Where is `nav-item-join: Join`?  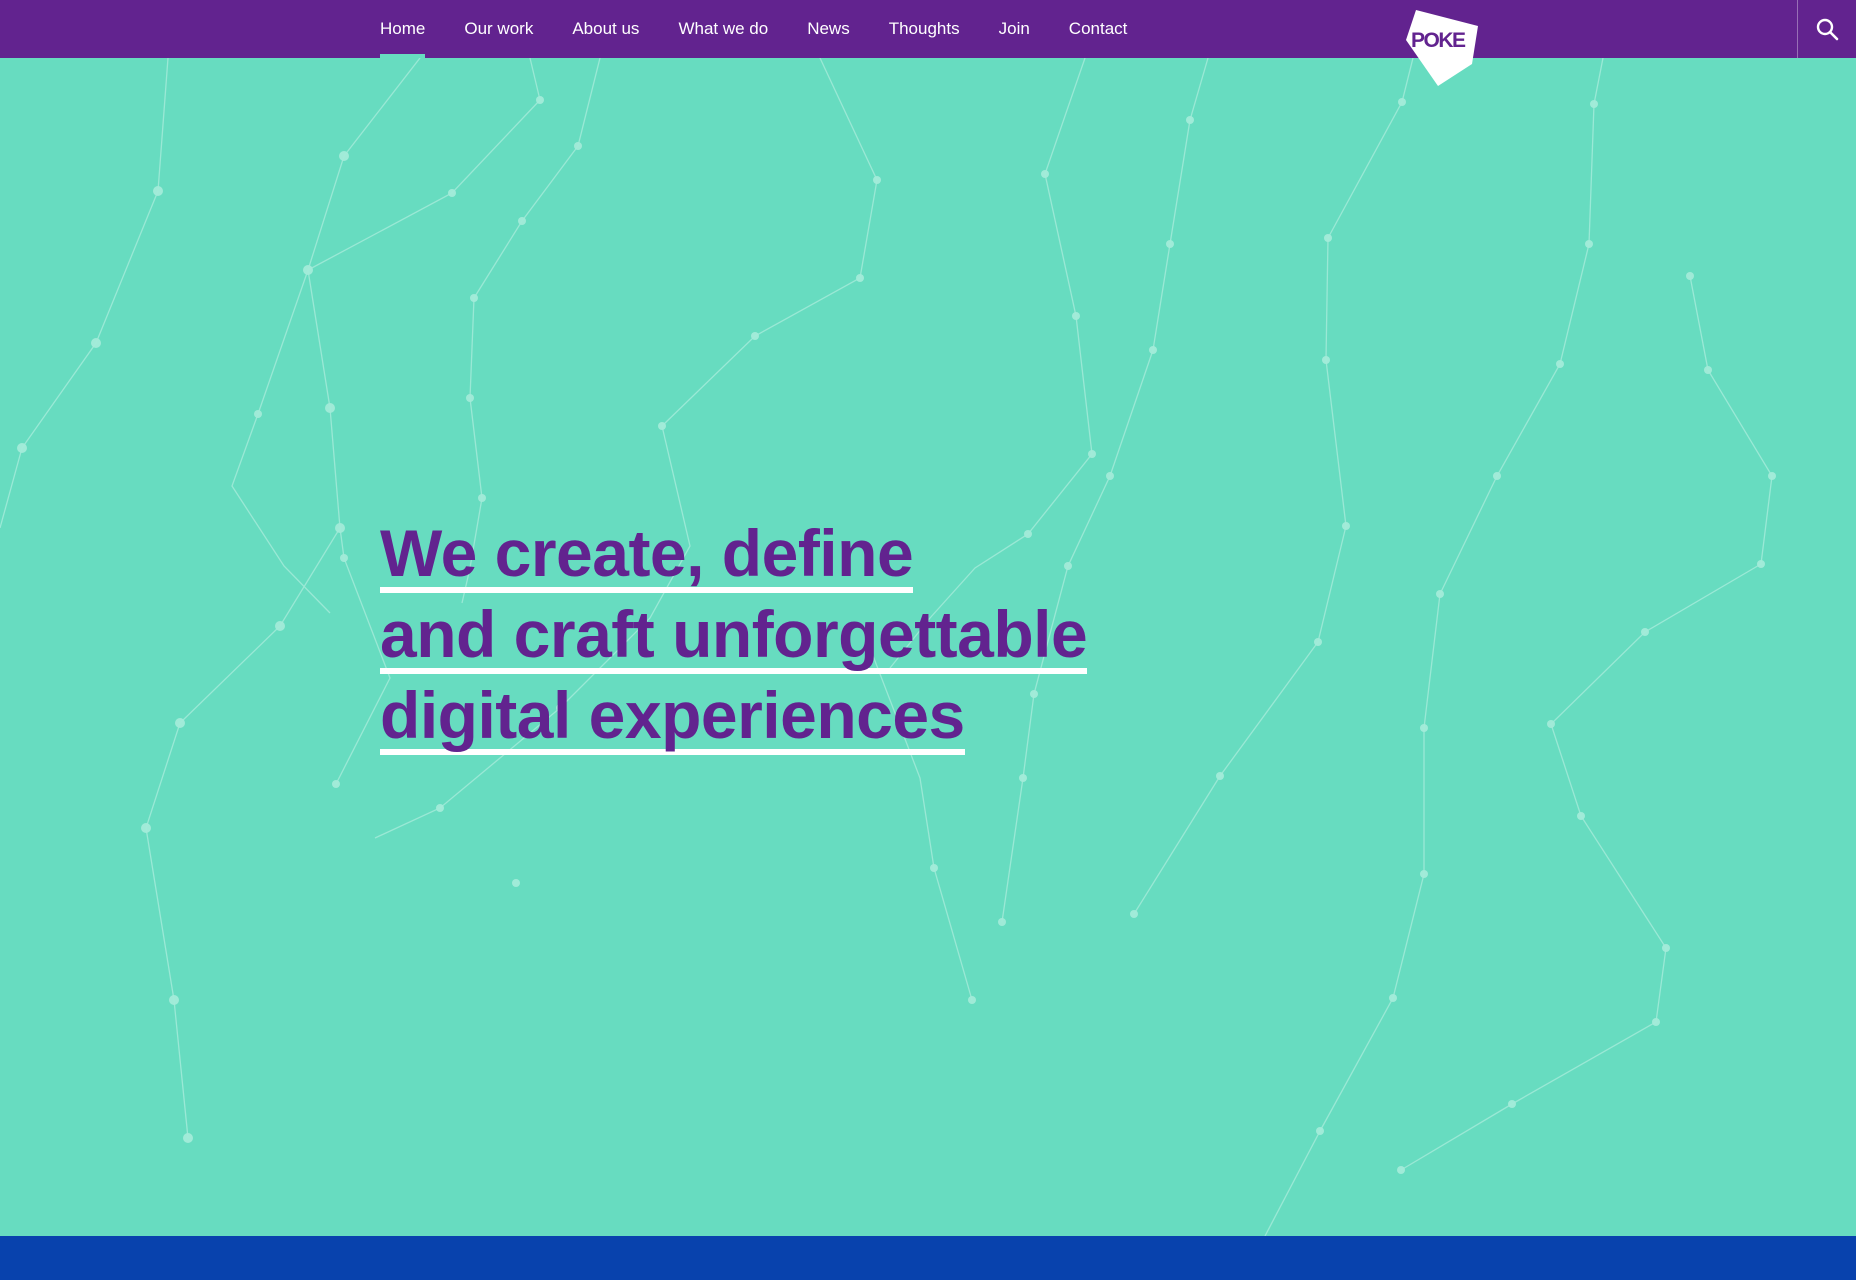 nav-item-join: Join is located at coordinates (1014, 29).